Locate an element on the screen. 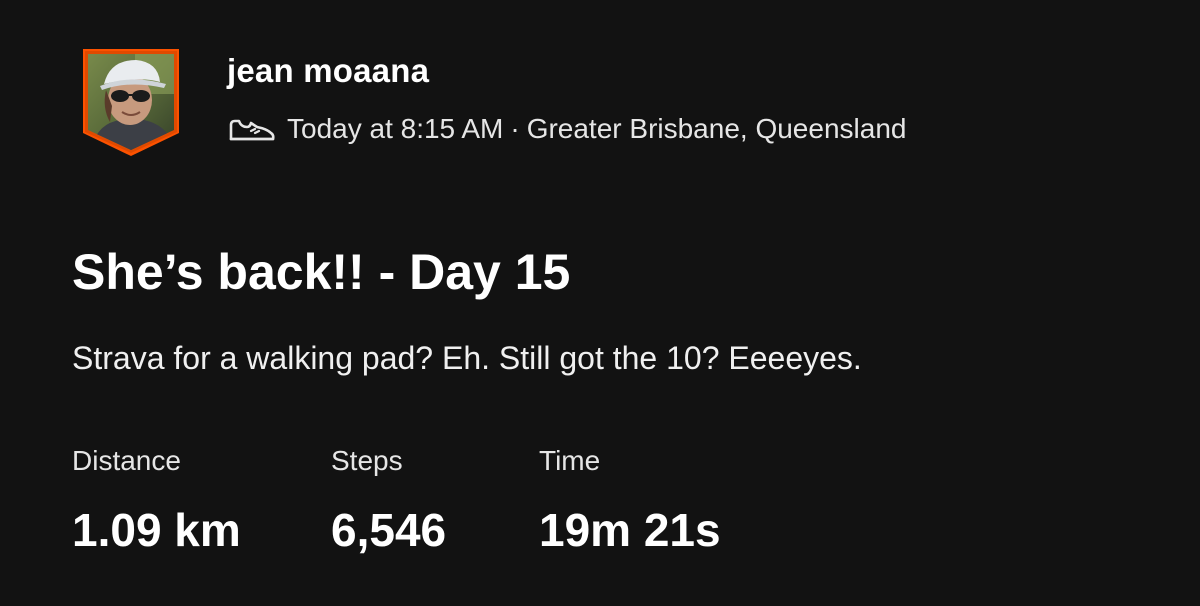 The image size is (1200, 606). stat-label: Time is located at coordinates (570, 460).